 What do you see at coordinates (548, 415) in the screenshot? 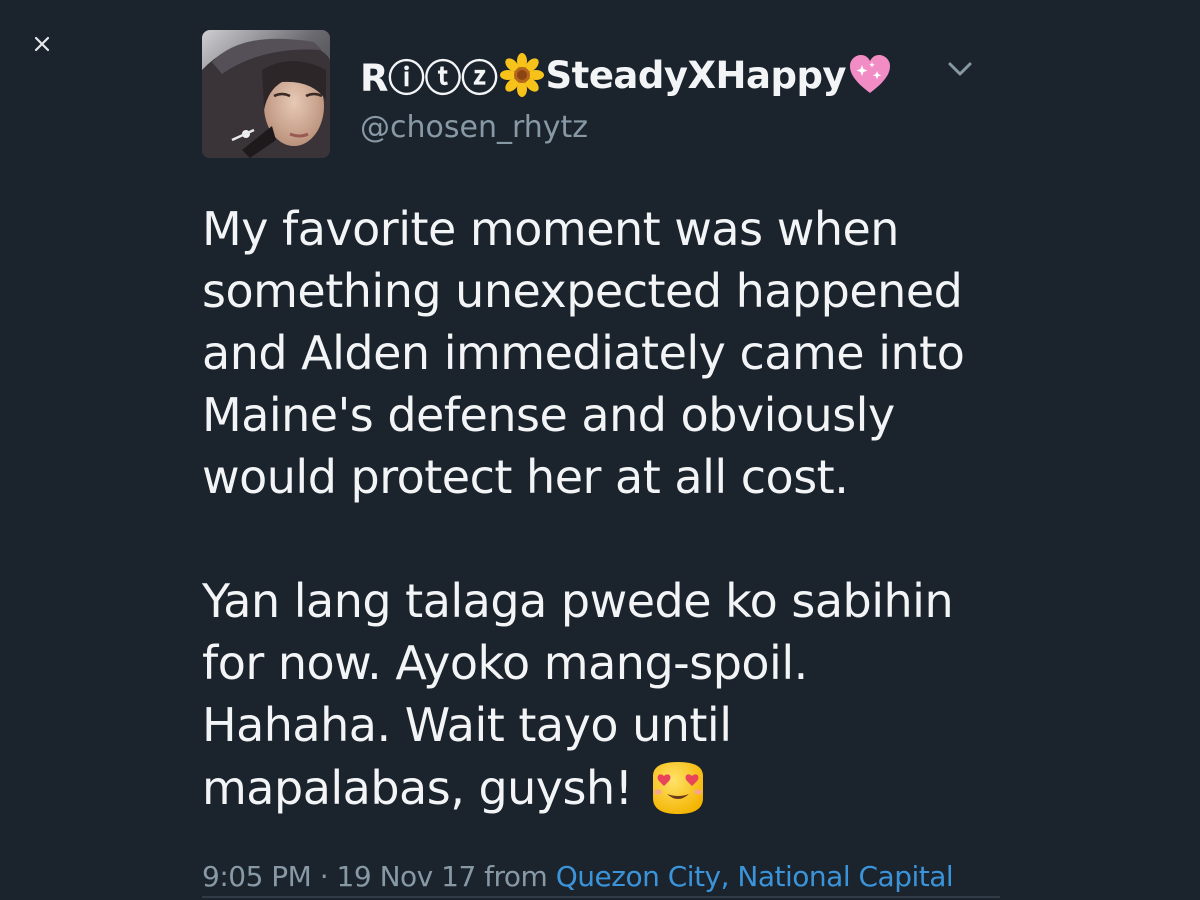
I see `tweet-line: Maine's defense and obviously` at bounding box center [548, 415].